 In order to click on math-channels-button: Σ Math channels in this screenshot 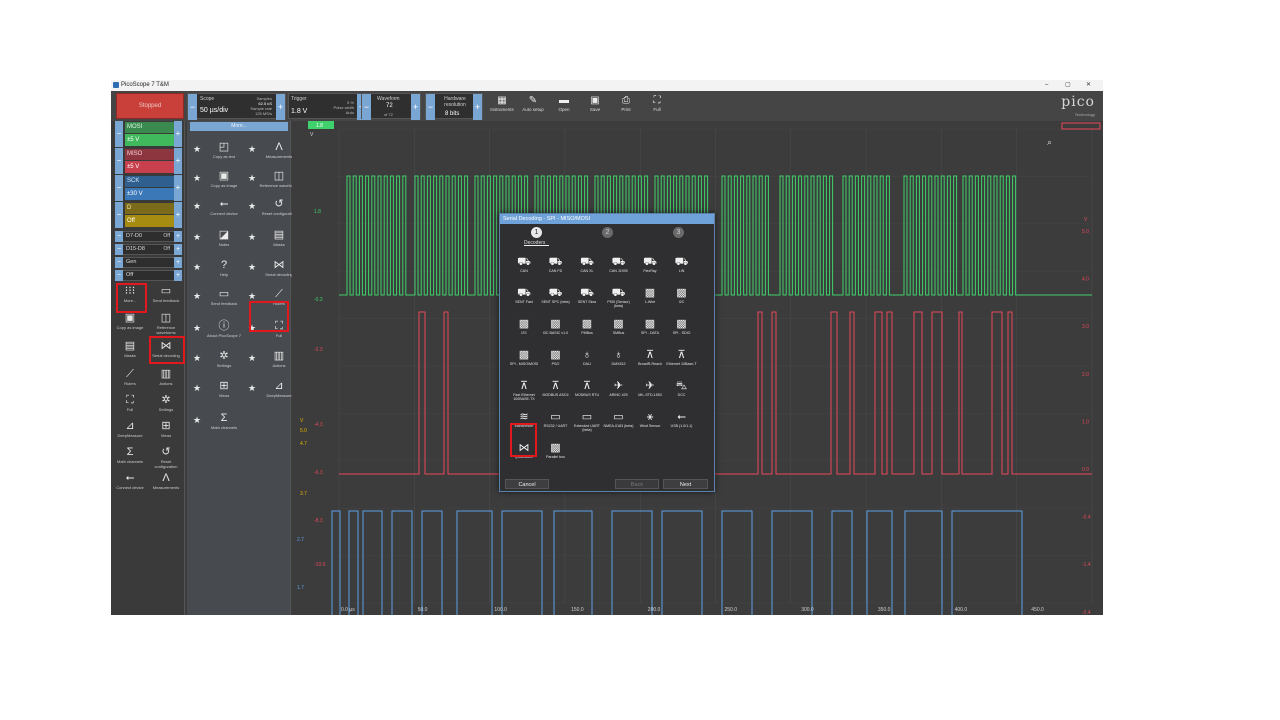, I will do `click(130, 454)`.